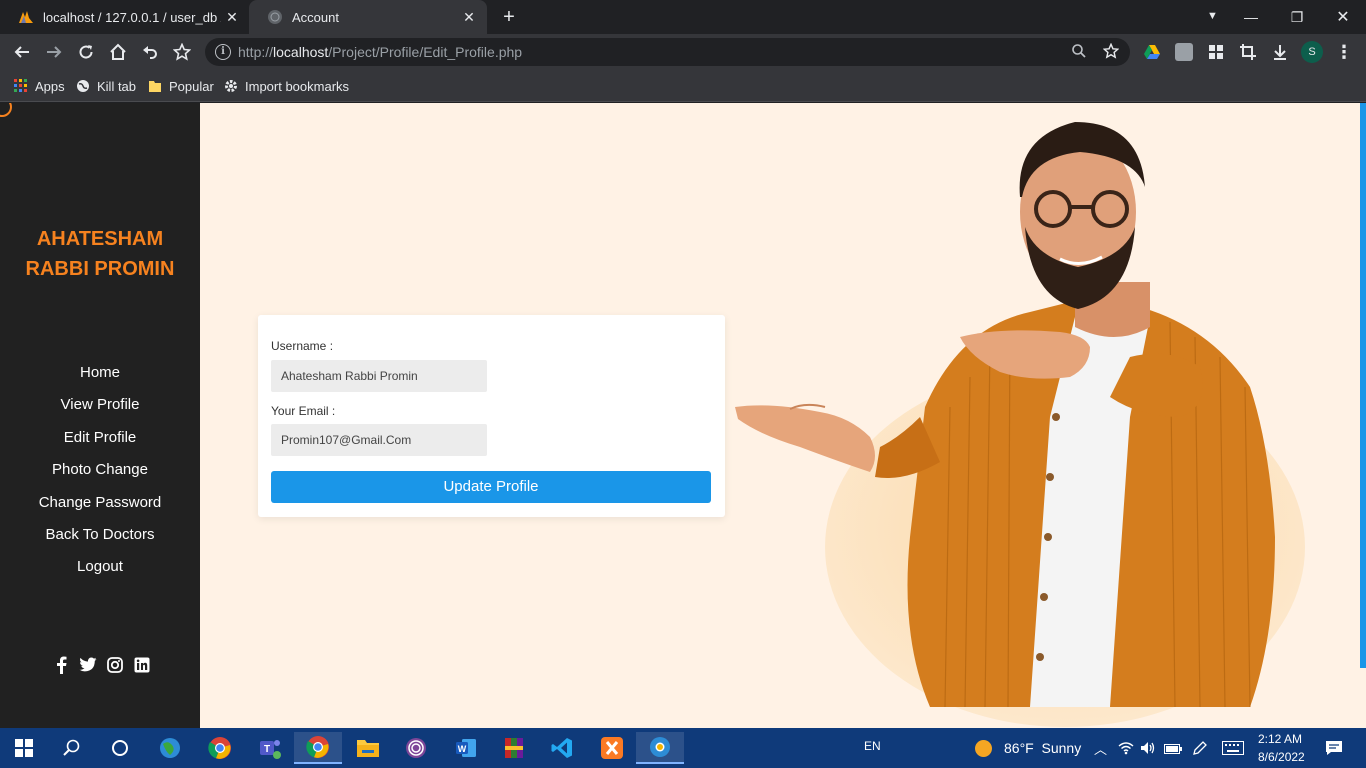  I want to click on language-indicator: EN, so click(872, 746).